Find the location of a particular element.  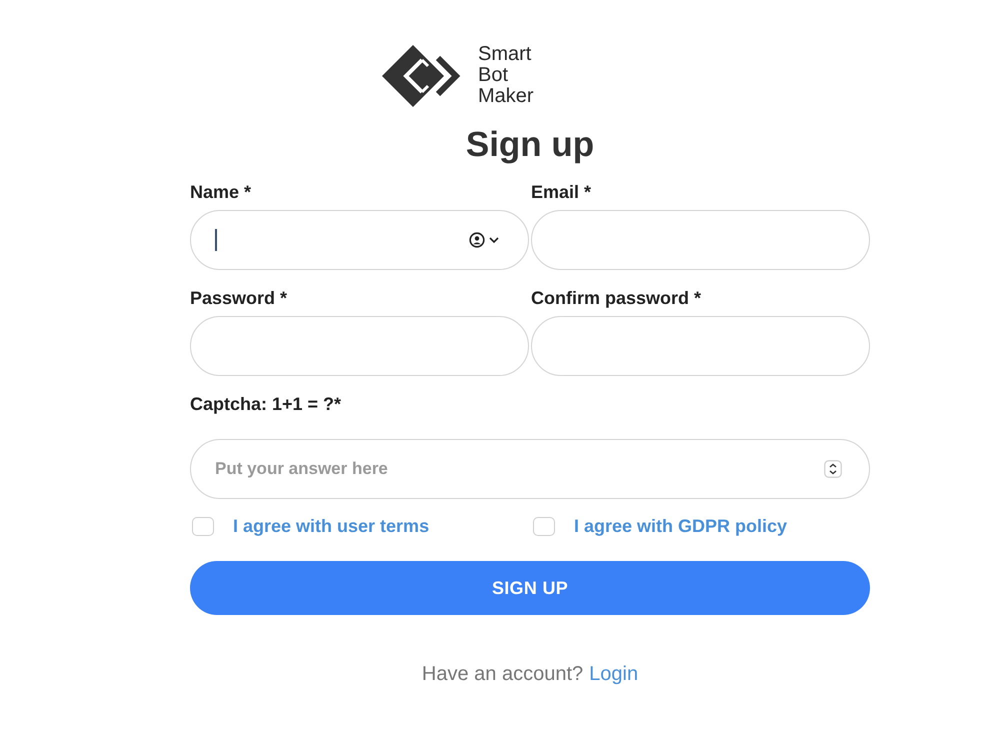

input-field: Put your answer here is located at coordinates (530, 469).